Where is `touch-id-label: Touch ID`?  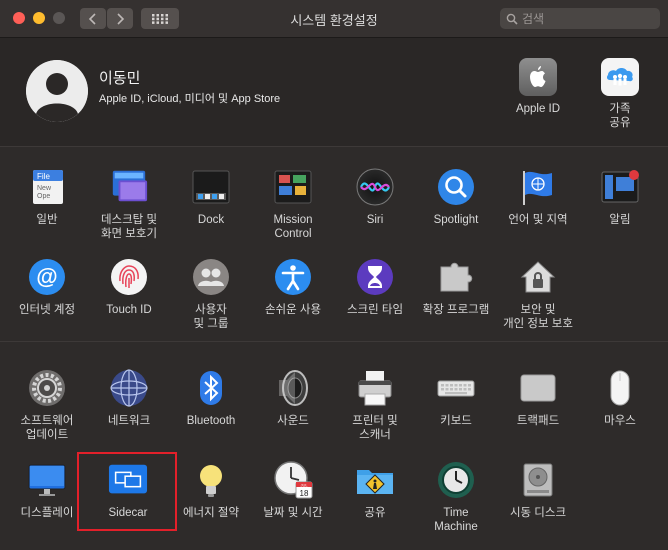 touch-id-label: Touch ID is located at coordinates (129, 310).